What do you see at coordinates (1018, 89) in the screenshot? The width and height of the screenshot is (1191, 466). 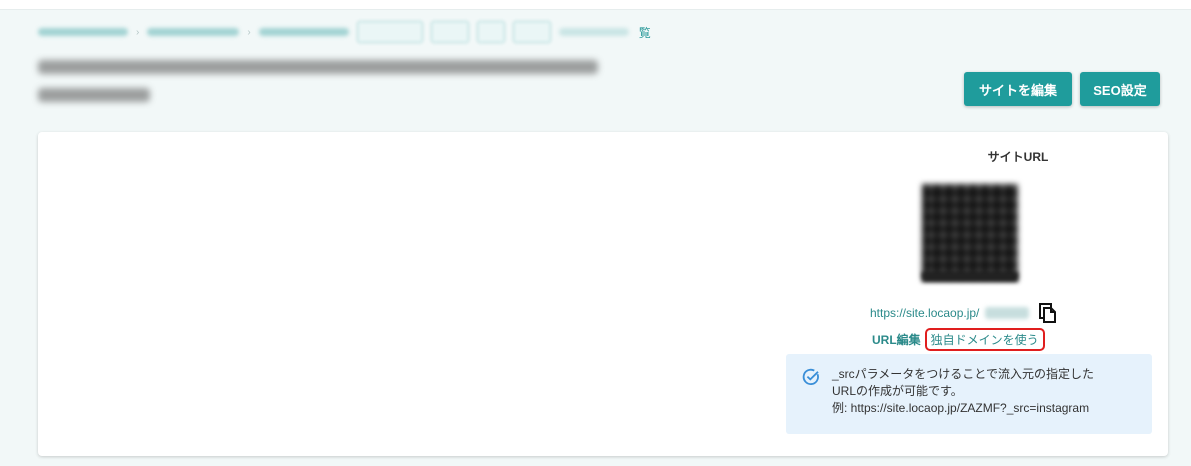 I see `edit-site-button: サイトを編集` at bounding box center [1018, 89].